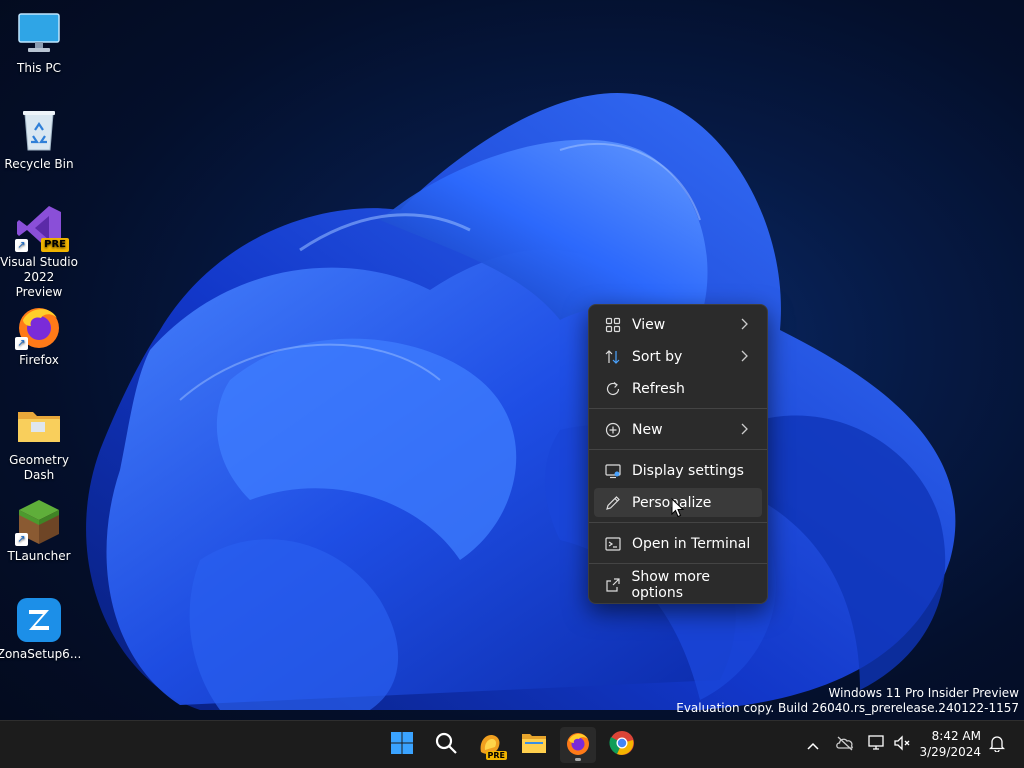 Image resolution: width=1024 pixels, height=768 pixels. Describe the element at coordinates (950, 744) in the screenshot. I see `taskbar-clock: 8:42 AM 3/29/2024` at that location.